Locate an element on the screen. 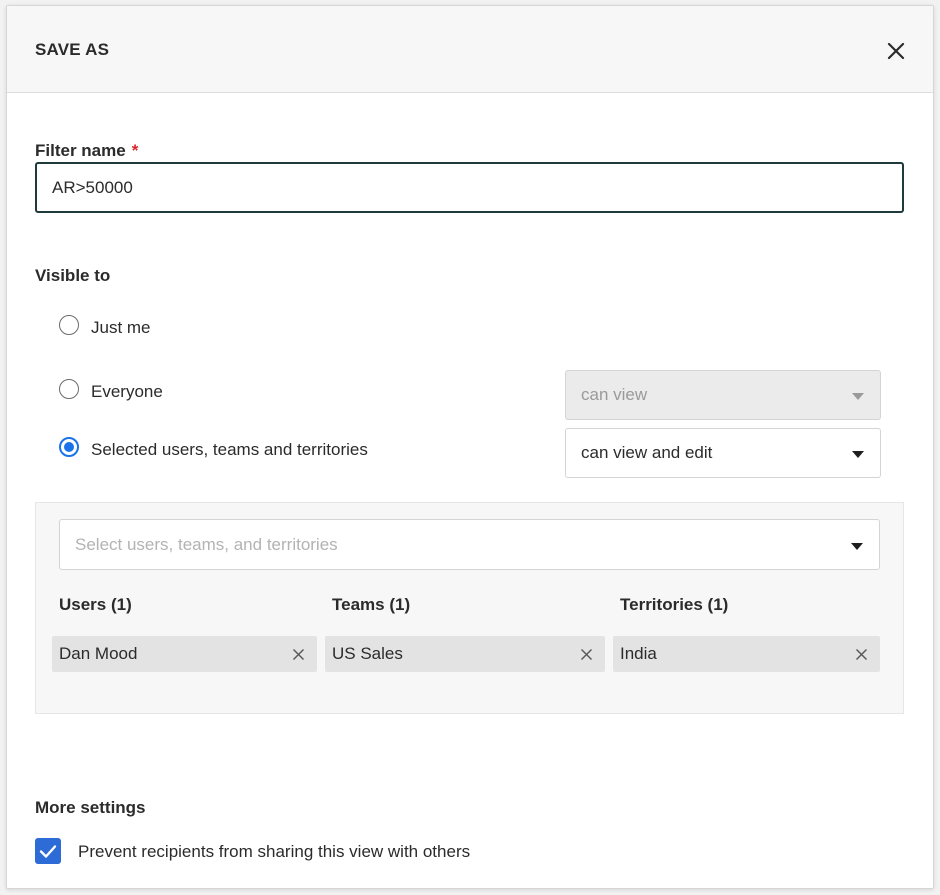 This screenshot has height=895, width=940. required-marker: * is located at coordinates (135, 150).